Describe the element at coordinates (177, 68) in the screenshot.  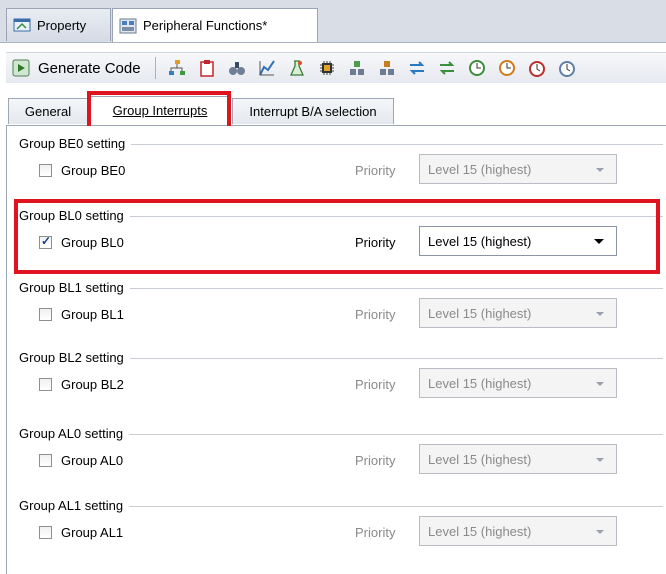
I see `tree-icon` at that location.